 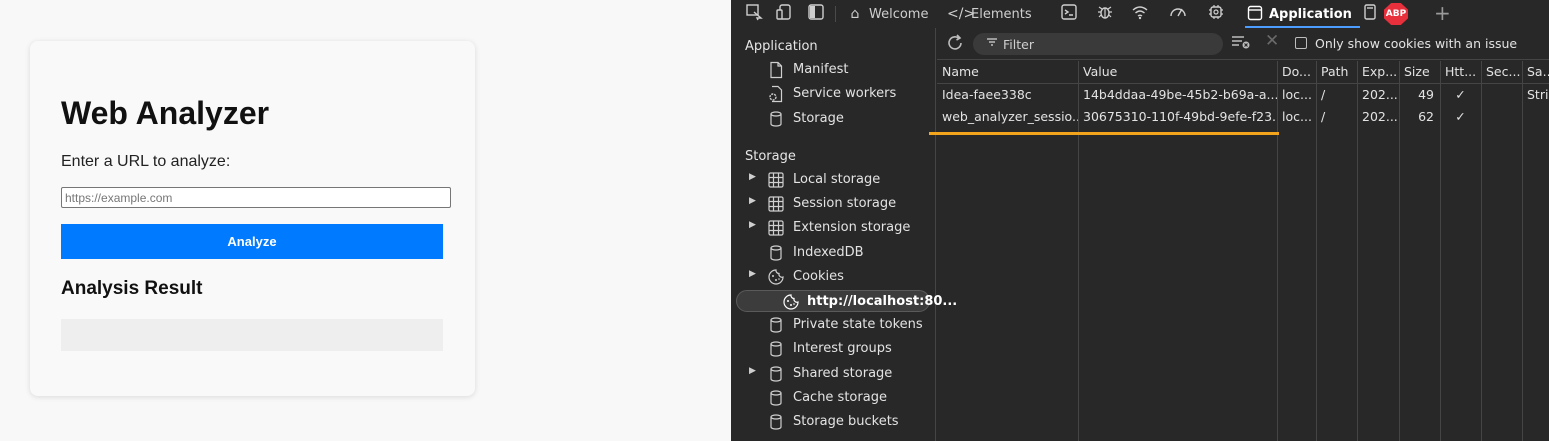 What do you see at coordinates (833, 422) in the screenshot?
I see `sidebar-item-storage-buckets: Storage buckets` at bounding box center [833, 422].